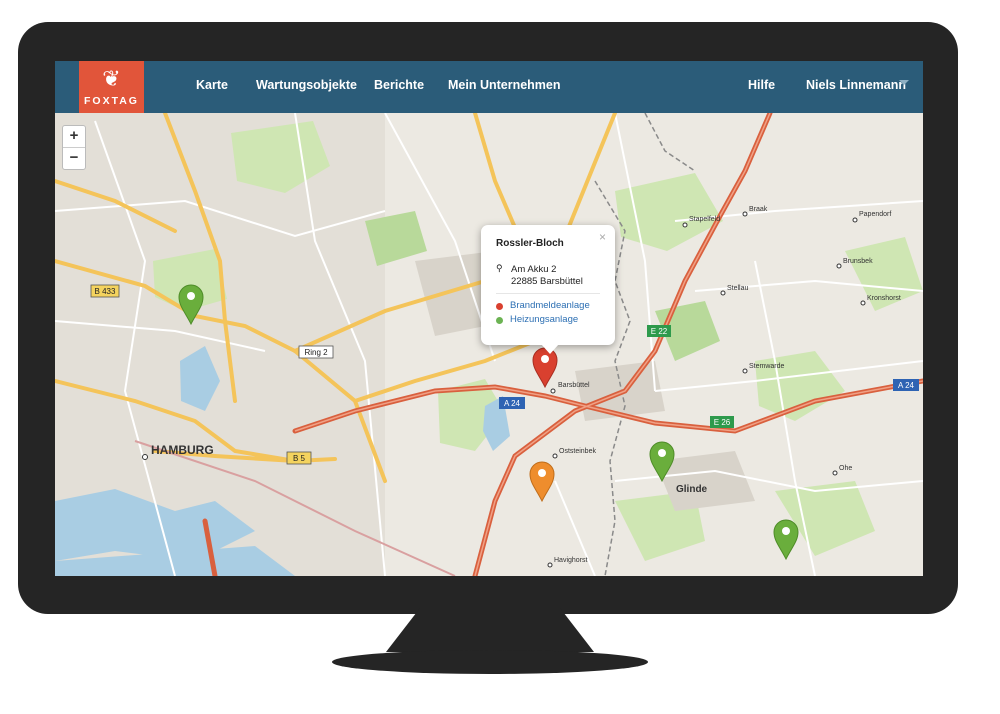 The image size is (1000, 714). I want to click on nav-item-wartungsobjekte: Wartungsobjekte, so click(306, 85).